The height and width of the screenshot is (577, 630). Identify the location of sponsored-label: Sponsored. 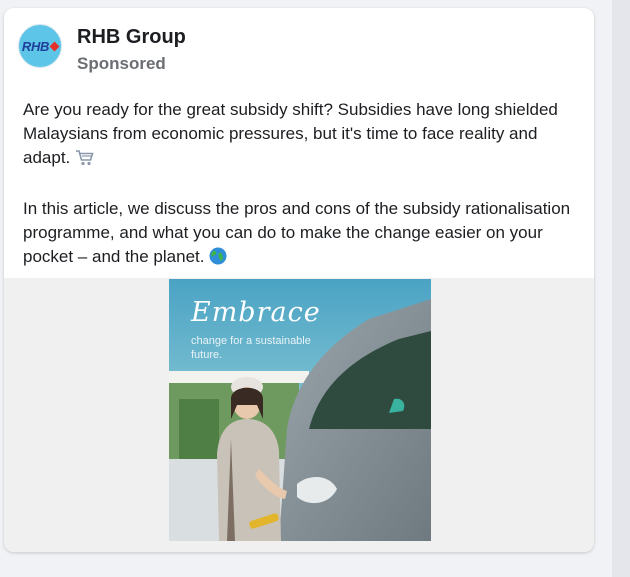
(131, 64).